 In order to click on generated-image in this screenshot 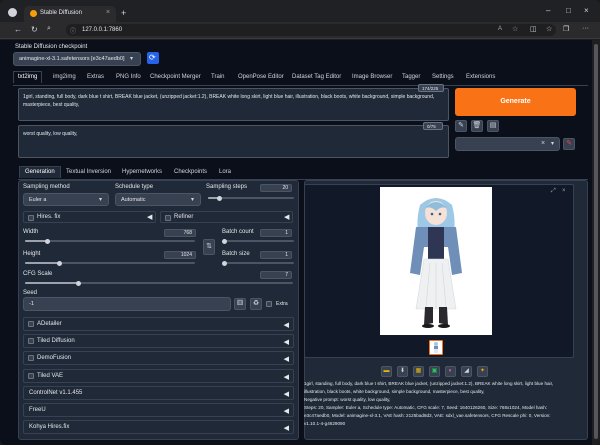, I will do `click(436, 261)`.